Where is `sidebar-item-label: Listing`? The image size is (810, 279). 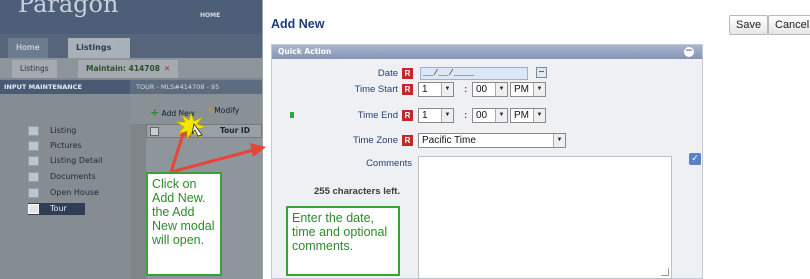
sidebar-item-label: Listing is located at coordinates (63, 130).